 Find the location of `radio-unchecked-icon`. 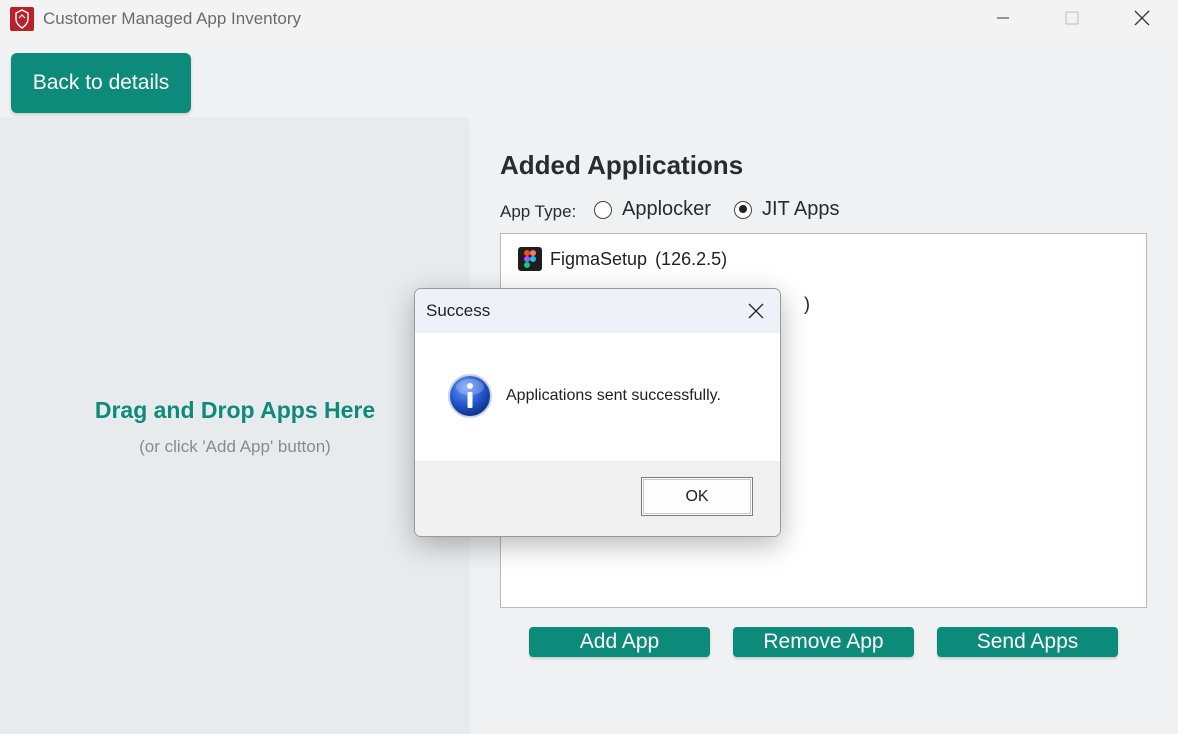

radio-unchecked-icon is located at coordinates (603, 209).